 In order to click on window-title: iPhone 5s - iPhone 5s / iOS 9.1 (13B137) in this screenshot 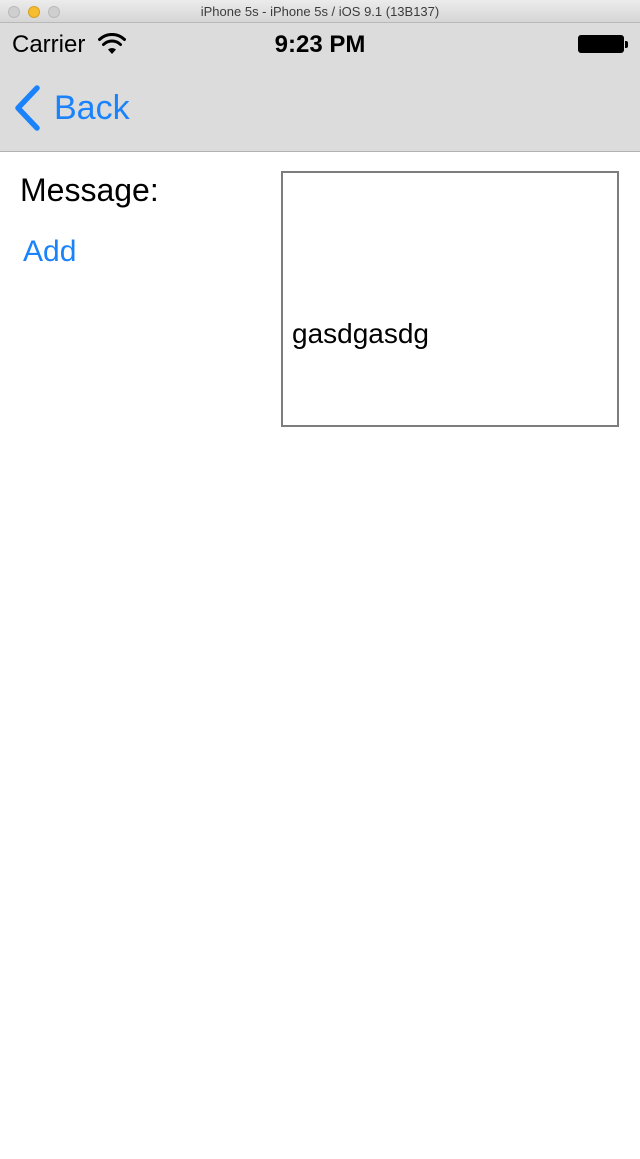, I will do `click(320, 11)`.